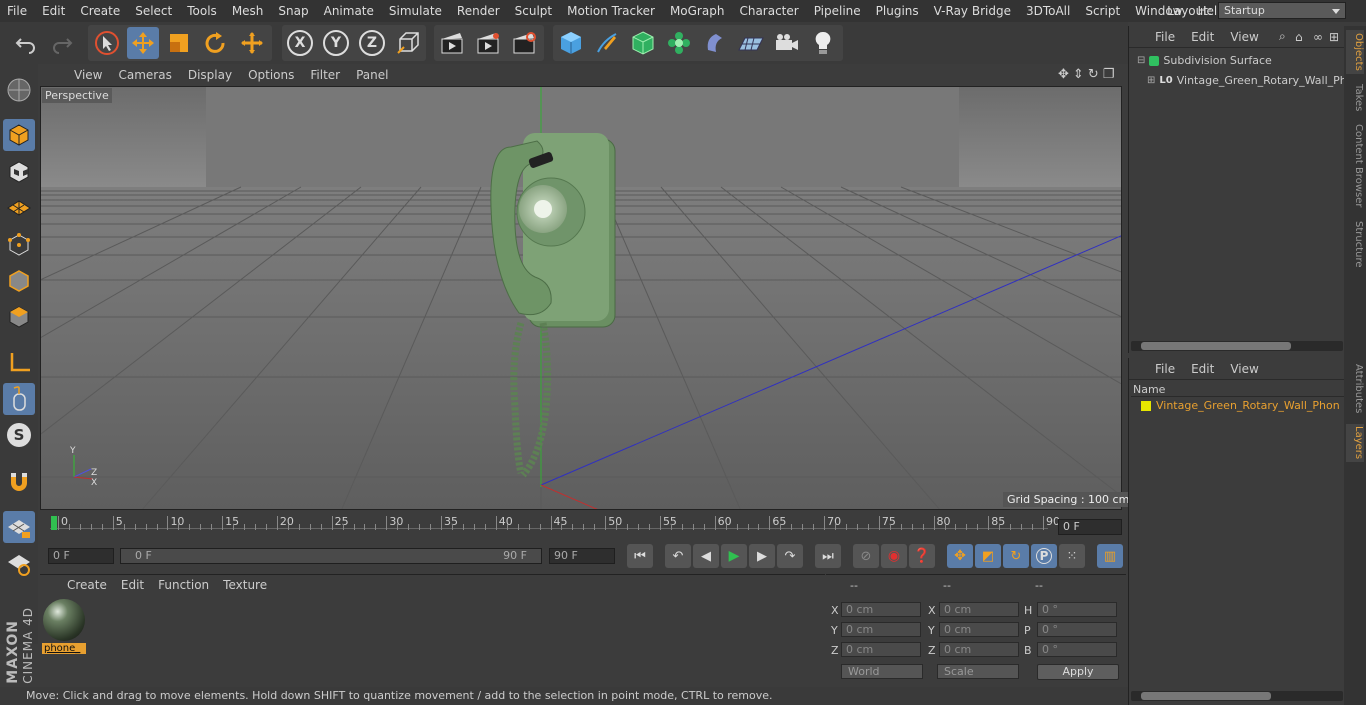 This screenshot has width=1366, height=705. What do you see at coordinates (1169, 37) in the screenshot?
I see `objects-menu-file: File` at bounding box center [1169, 37].